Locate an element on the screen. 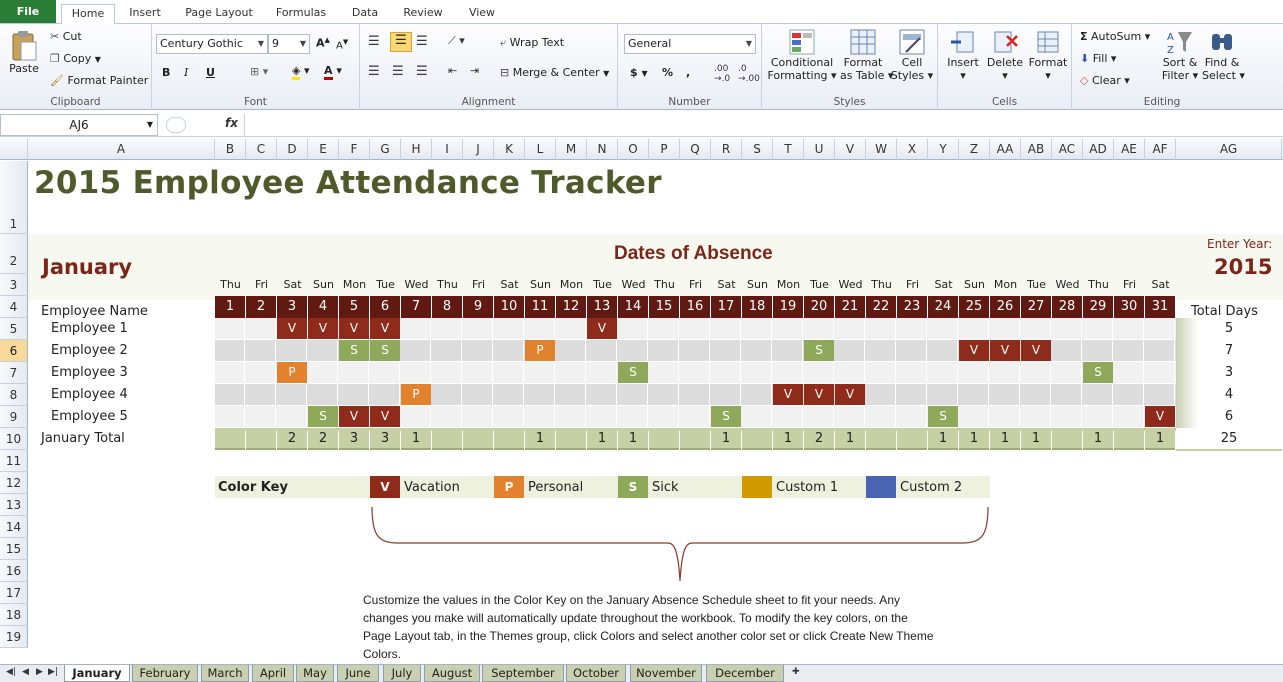 The width and height of the screenshot is (1283, 682). last-sheet-icon: ▶| is located at coordinates (53, 672).